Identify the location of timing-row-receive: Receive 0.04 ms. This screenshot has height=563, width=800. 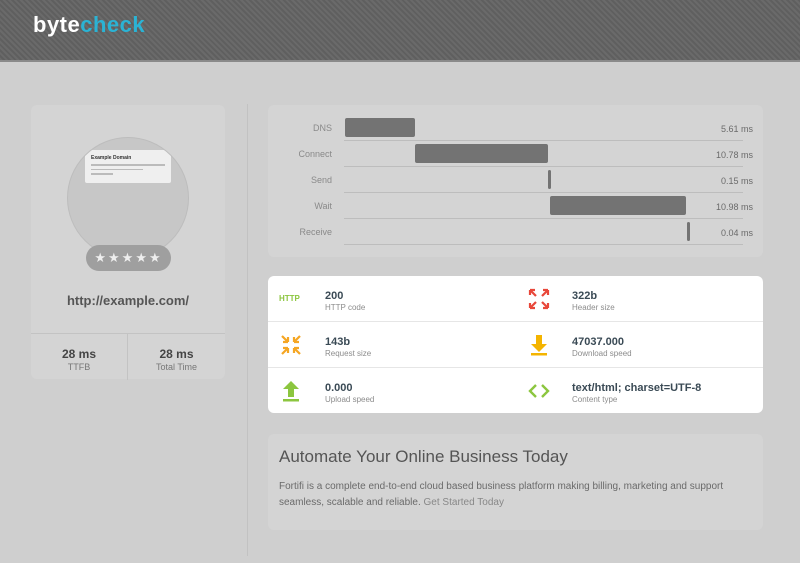
(515, 232).